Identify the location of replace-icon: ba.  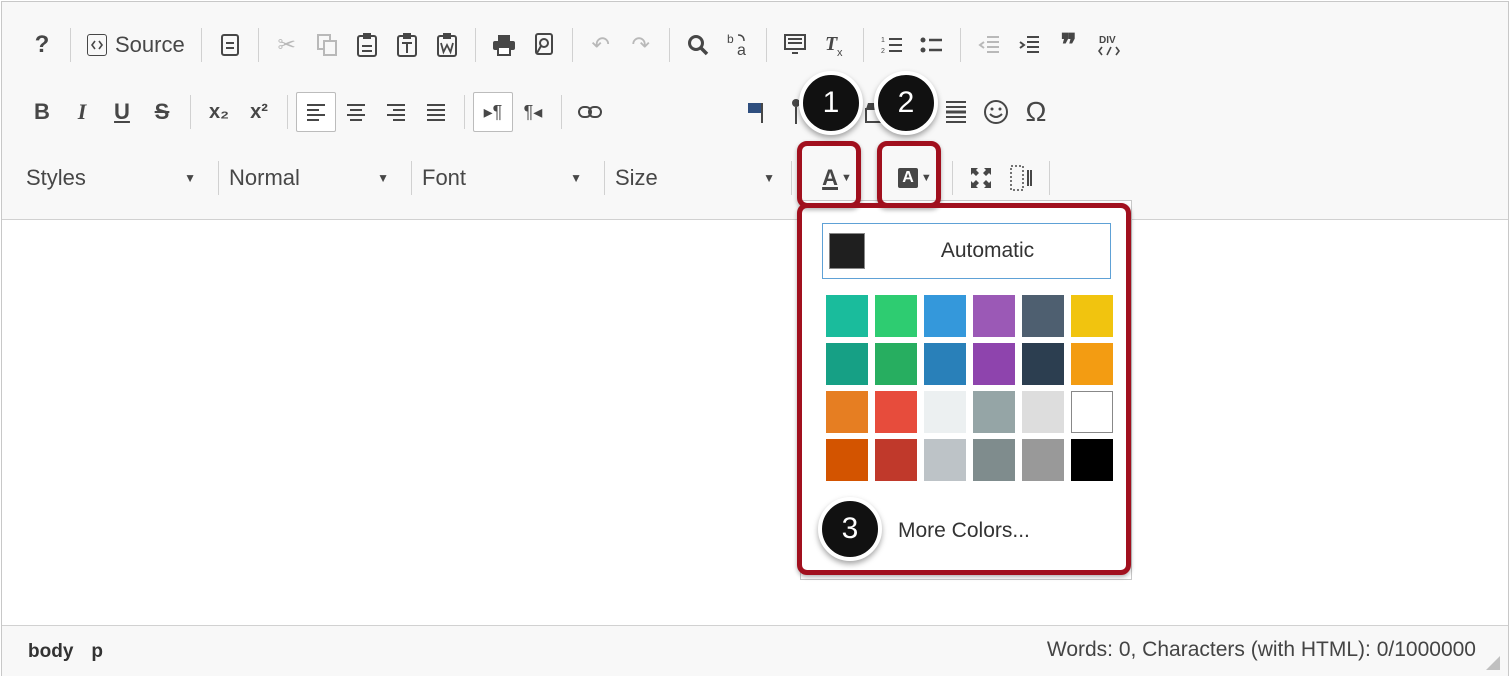
(736, 45).